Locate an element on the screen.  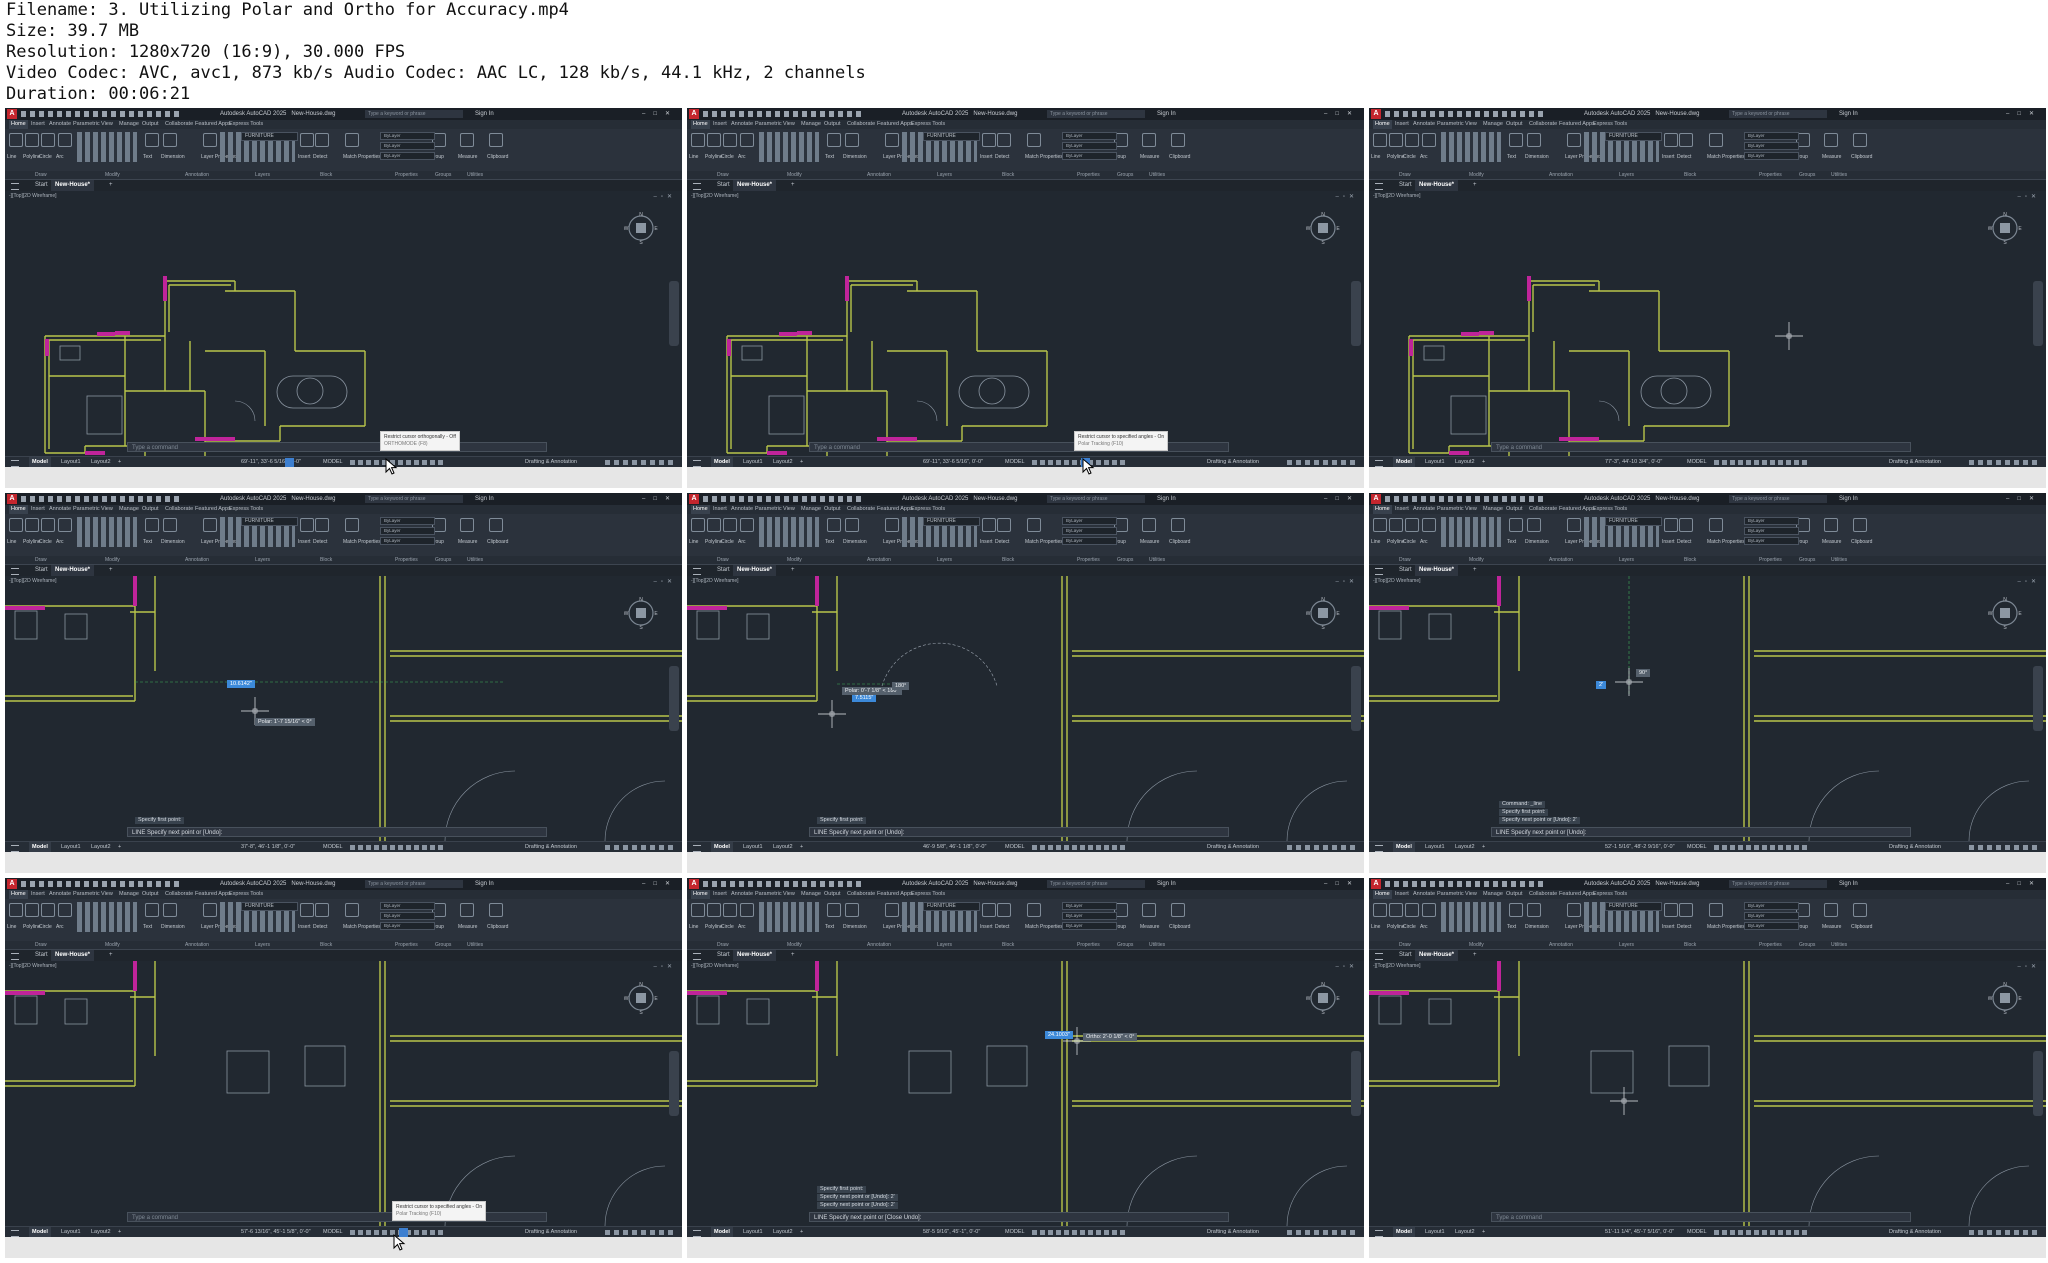
search-input: Type a keyword or phrase is located at coordinates (1096, 114).